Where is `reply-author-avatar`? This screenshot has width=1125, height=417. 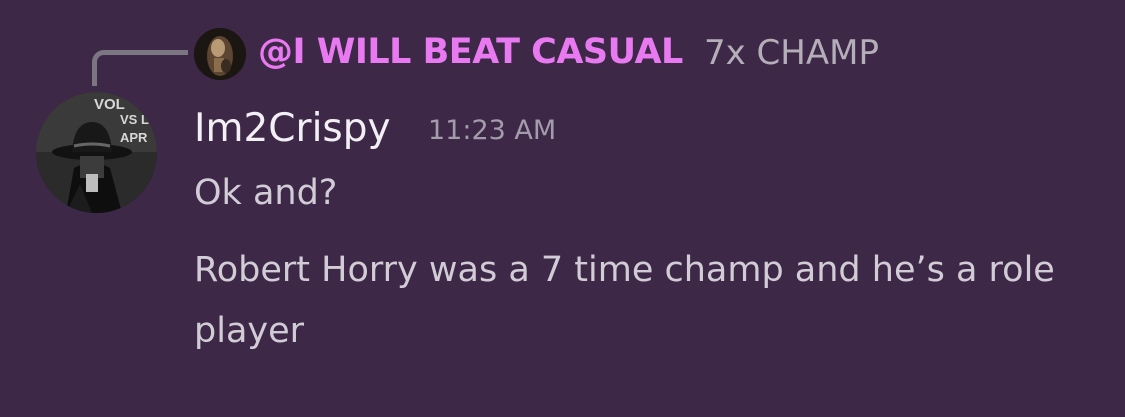 reply-author-avatar is located at coordinates (220, 54).